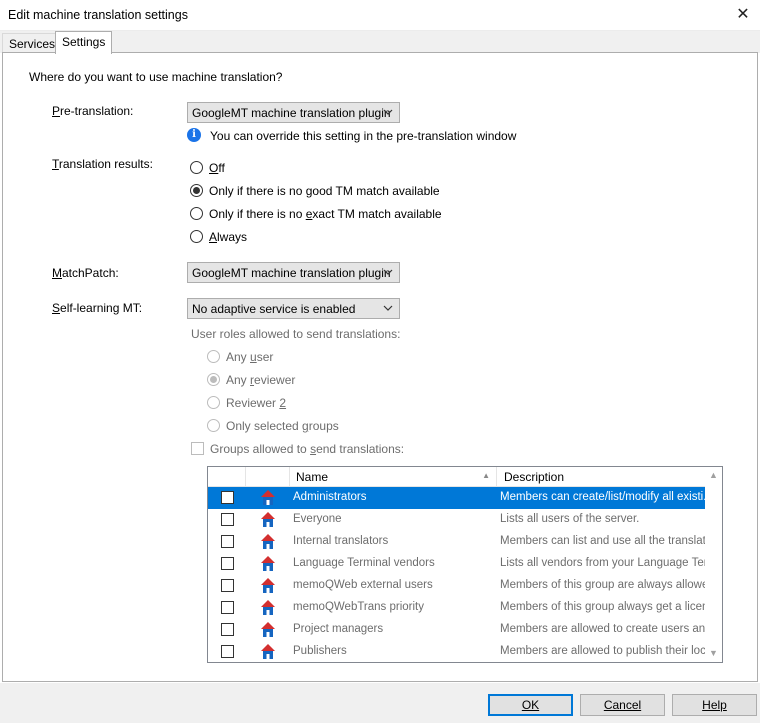 Image resolution: width=760 pixels, height=723 pixels. What do you see at coordinates (213, 379) in the screenshot?
I see `role-any-reviewer-radio` at bounding box center [213, 379].